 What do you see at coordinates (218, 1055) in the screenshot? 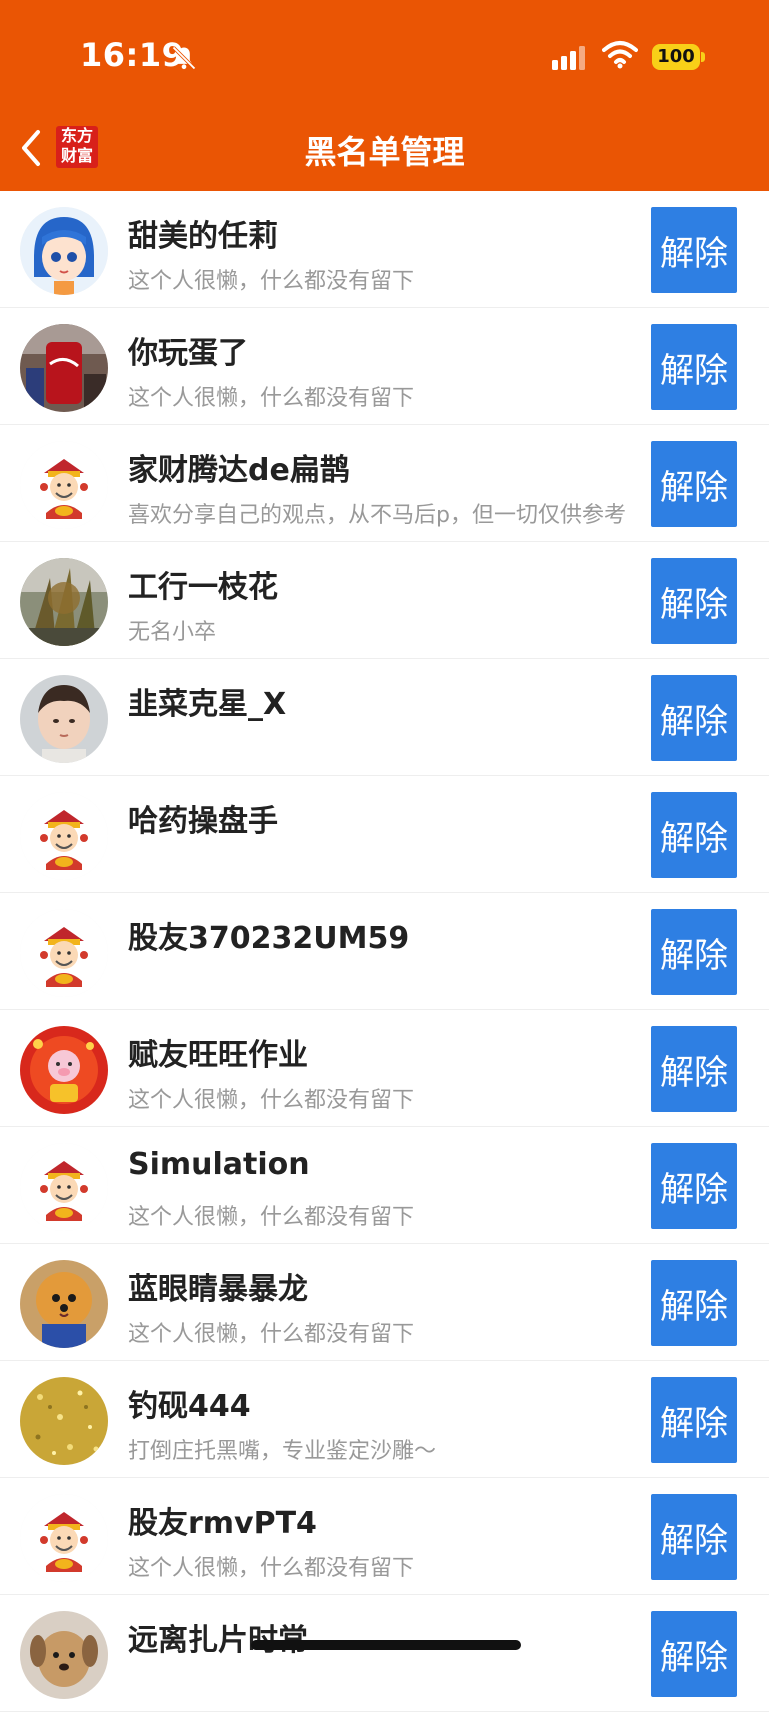
I see `user-name: 赋友旺旺作业` at bounding box center [218, 1055].